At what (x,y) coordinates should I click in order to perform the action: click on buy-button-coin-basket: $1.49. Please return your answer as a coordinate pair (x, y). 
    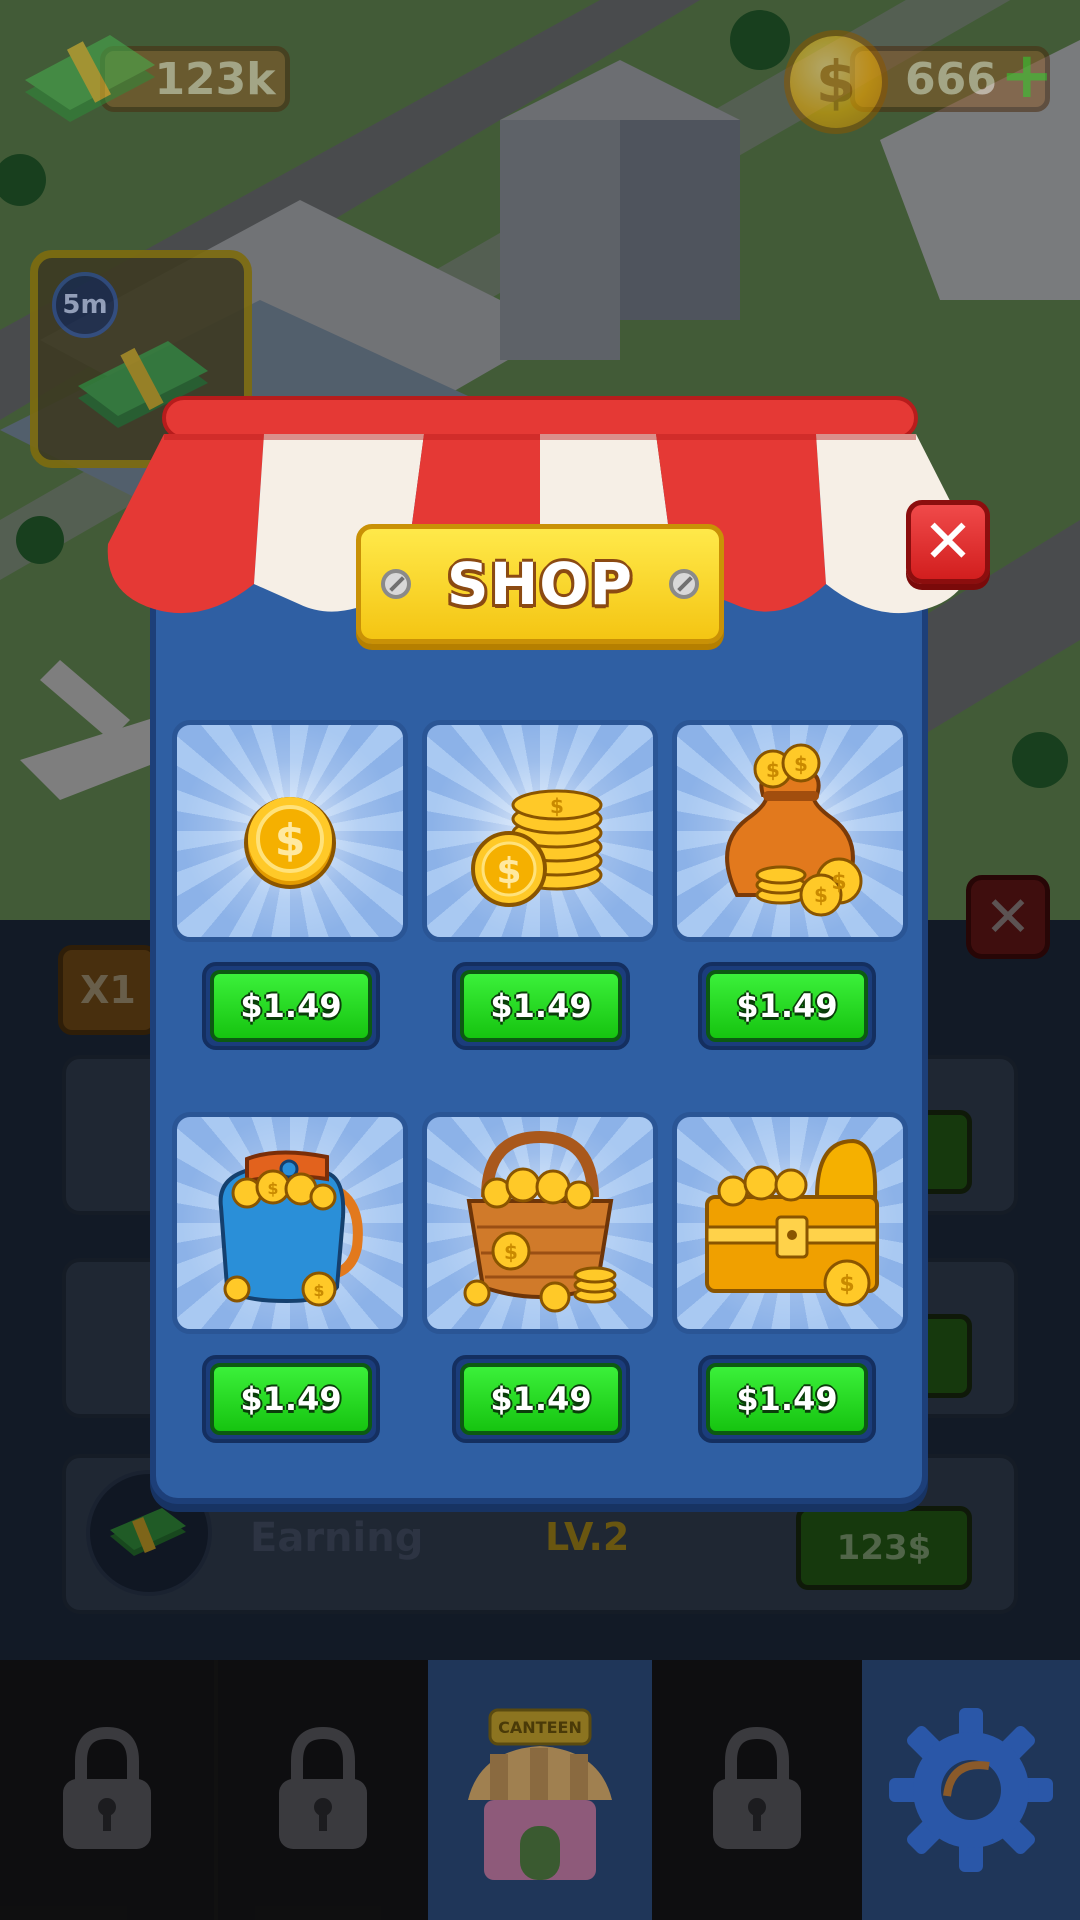
    Looking at the image, I should click on (541, 1399).